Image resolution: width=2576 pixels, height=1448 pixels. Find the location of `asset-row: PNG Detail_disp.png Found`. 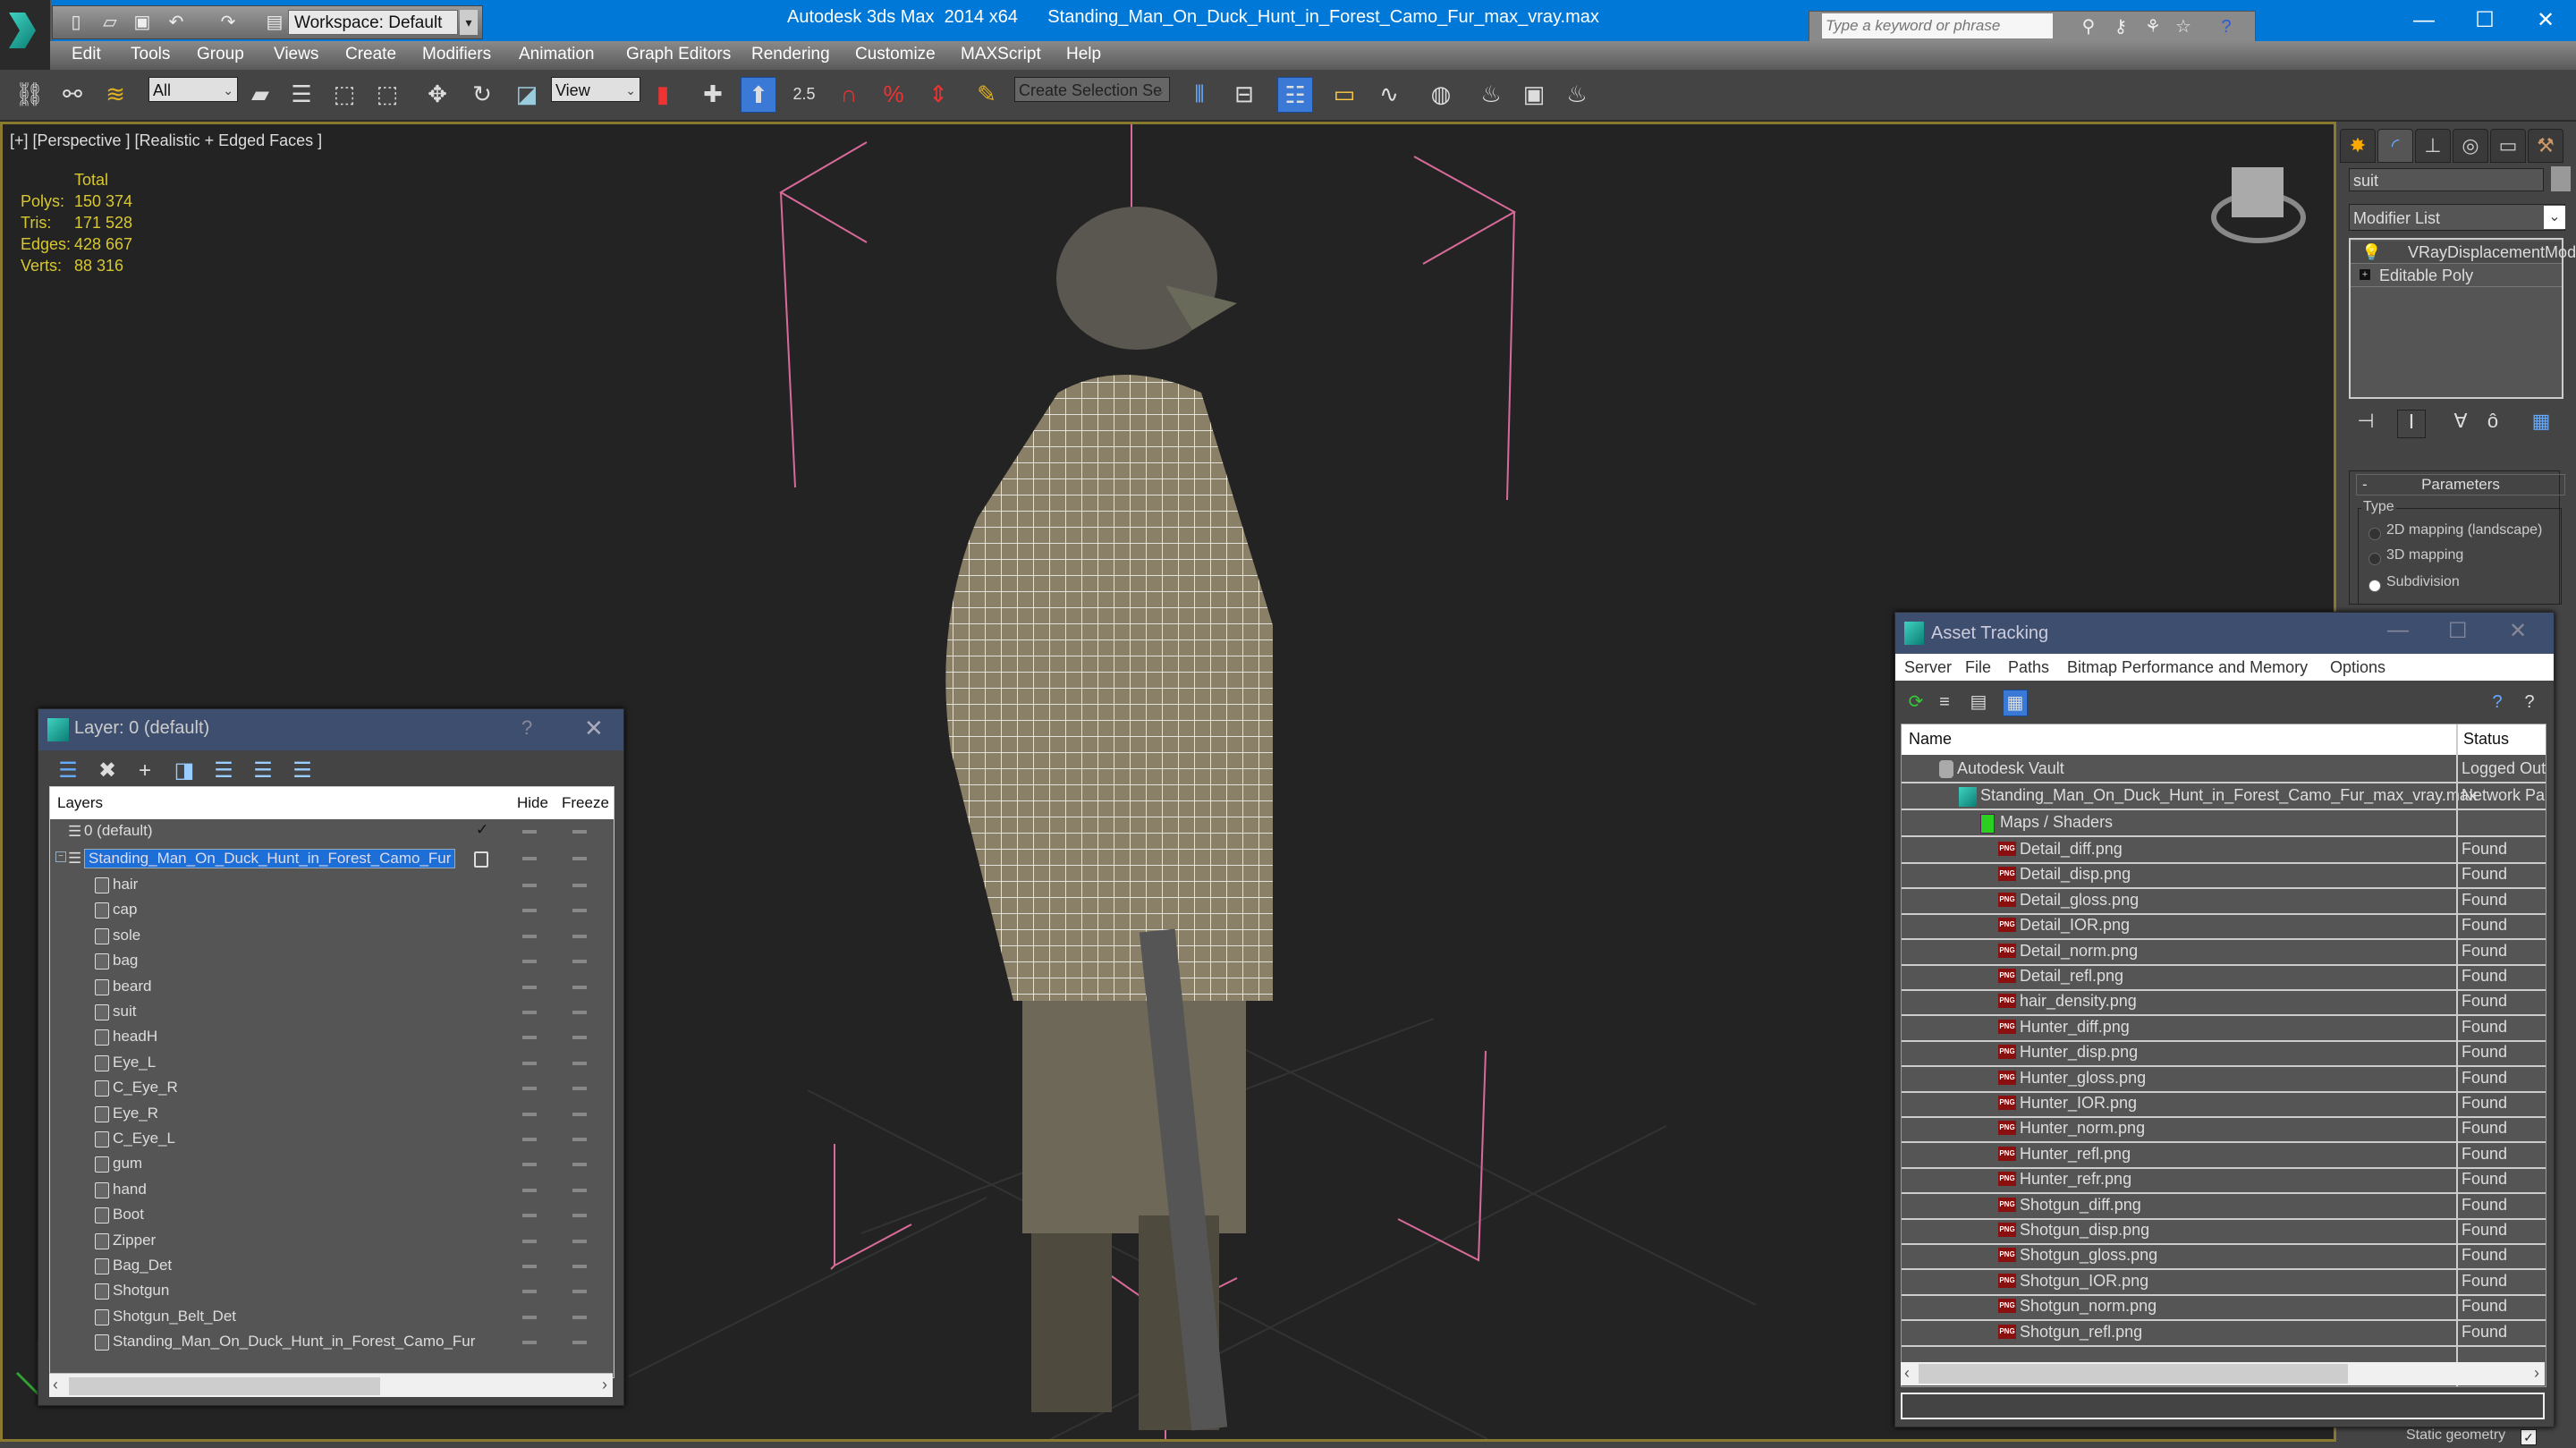

asset-row: PNG Detail_disp.png Found is located at coordinates (2224, 876).